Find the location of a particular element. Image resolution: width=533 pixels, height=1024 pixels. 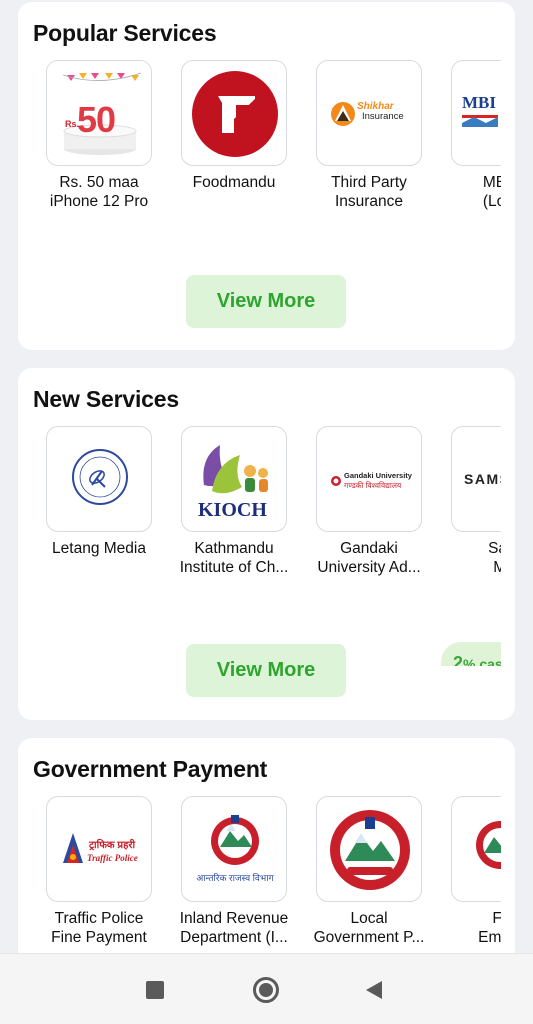

gandaki-university-logo-icon: Gandaki University गण्डकी विश्वविद्यालय is located at coordinates (369, 479).